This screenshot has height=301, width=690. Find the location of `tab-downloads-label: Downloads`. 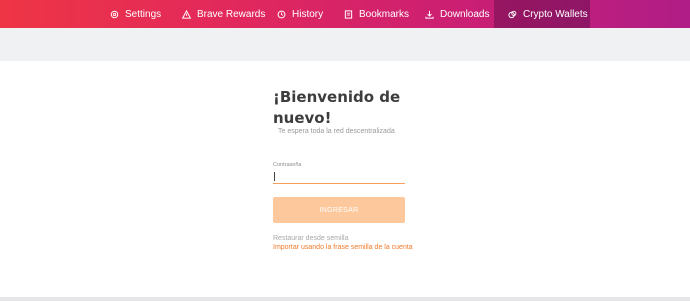

tab-downloads-label: Downloads is located at coordinates (465, 14).